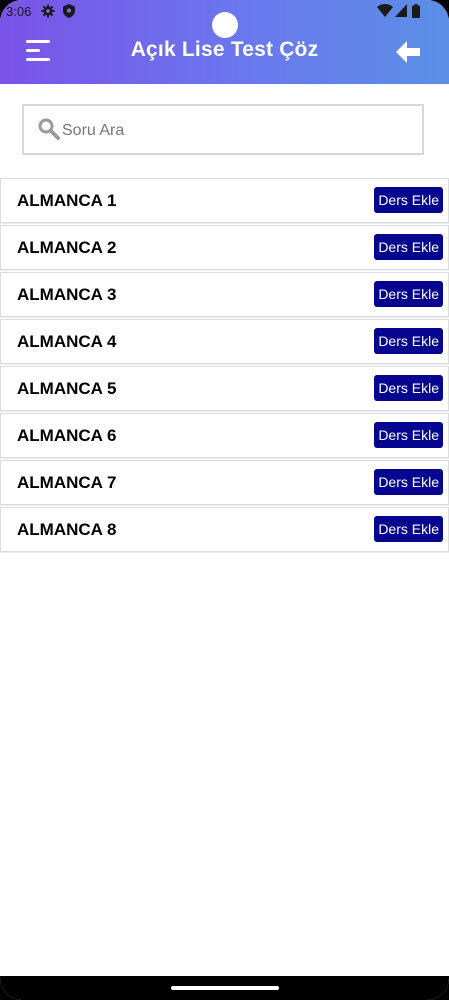 The width and height of the screenshot is (449, 1000). I want to click on back-arrow-icon, so click(409, 52).